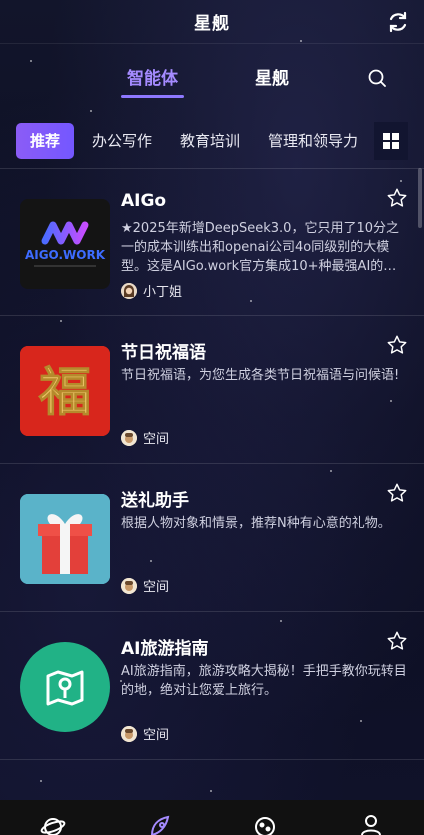 This screenshot has height=835, width=424. I want to click on page-title: 星舰, so click(212, 24).